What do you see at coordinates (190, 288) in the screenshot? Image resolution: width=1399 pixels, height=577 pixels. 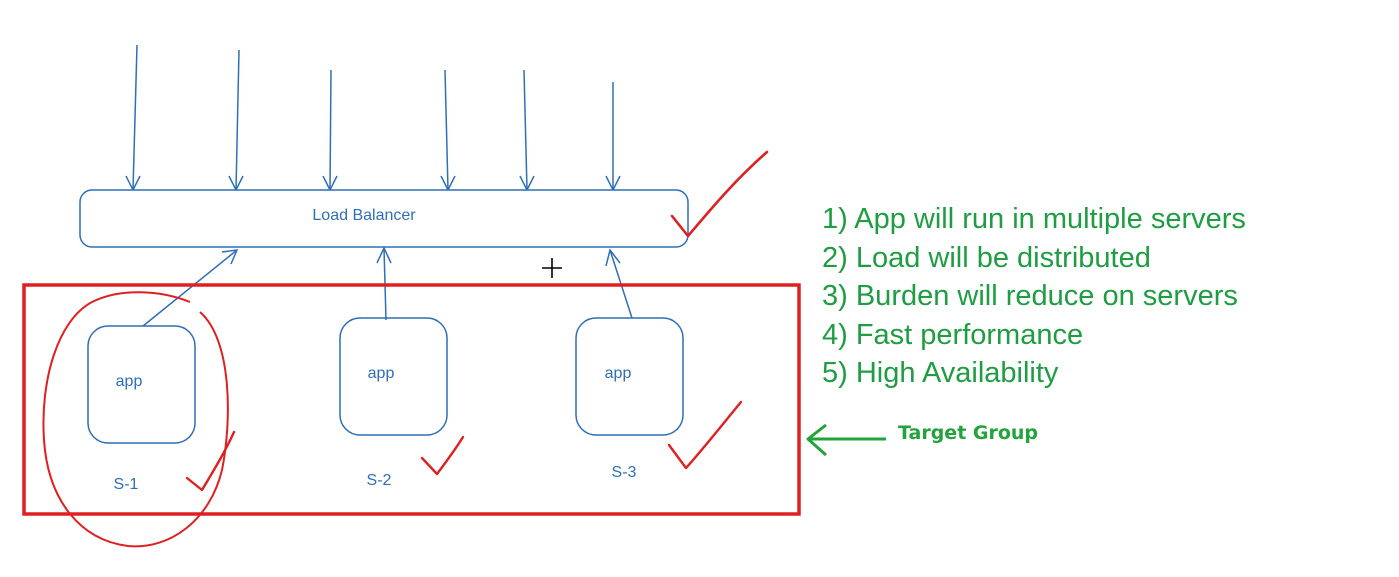 I see `server1-arrow` at bounding box center [190, 288].